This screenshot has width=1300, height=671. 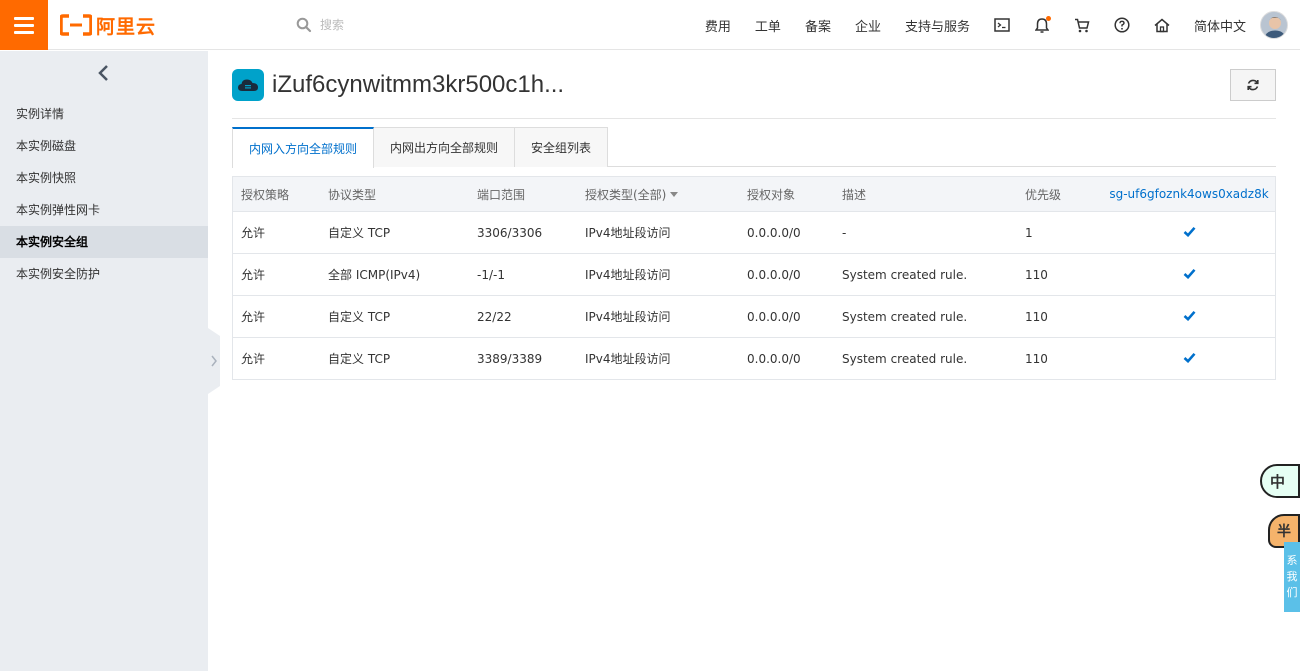 What do you see at coordinates (868, 25) in the screenshot?
I see `nav-enterprise: 企业` at bounding box center [868, 25].